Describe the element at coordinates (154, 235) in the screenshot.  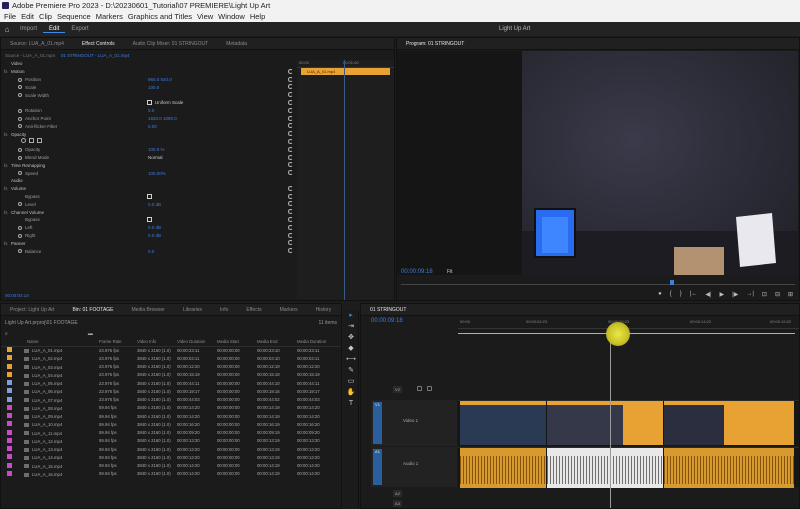
I see `effect-property-value: 0.0 dB` at that location.